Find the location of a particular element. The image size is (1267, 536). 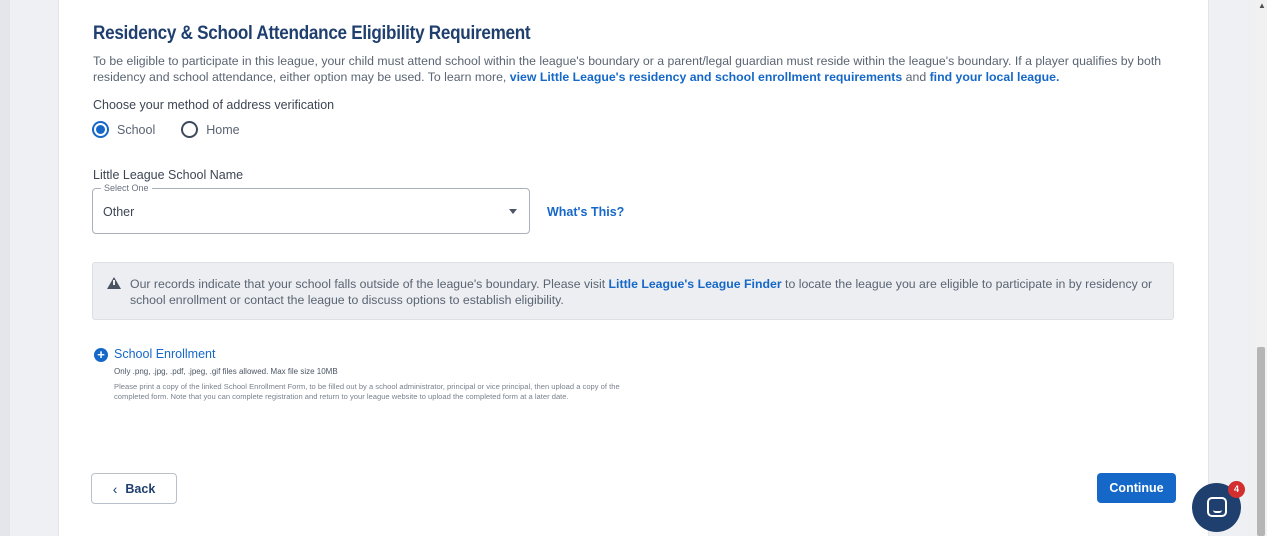

school-enrollment-upload-link: School Enrollment is located at coordinates (164, 354).